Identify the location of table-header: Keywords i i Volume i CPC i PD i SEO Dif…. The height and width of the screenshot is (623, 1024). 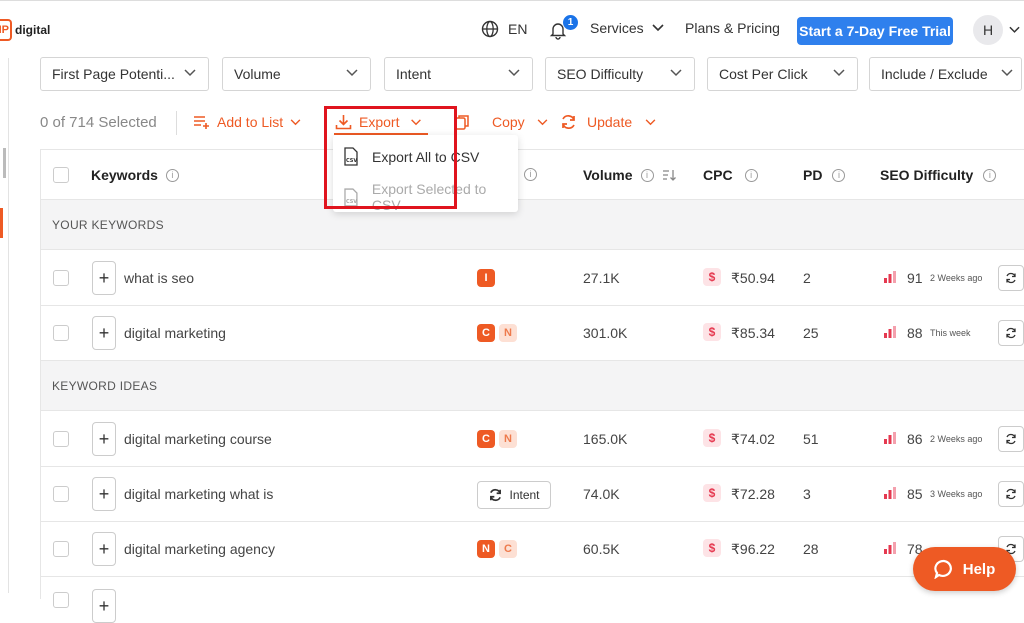
(532, 175).